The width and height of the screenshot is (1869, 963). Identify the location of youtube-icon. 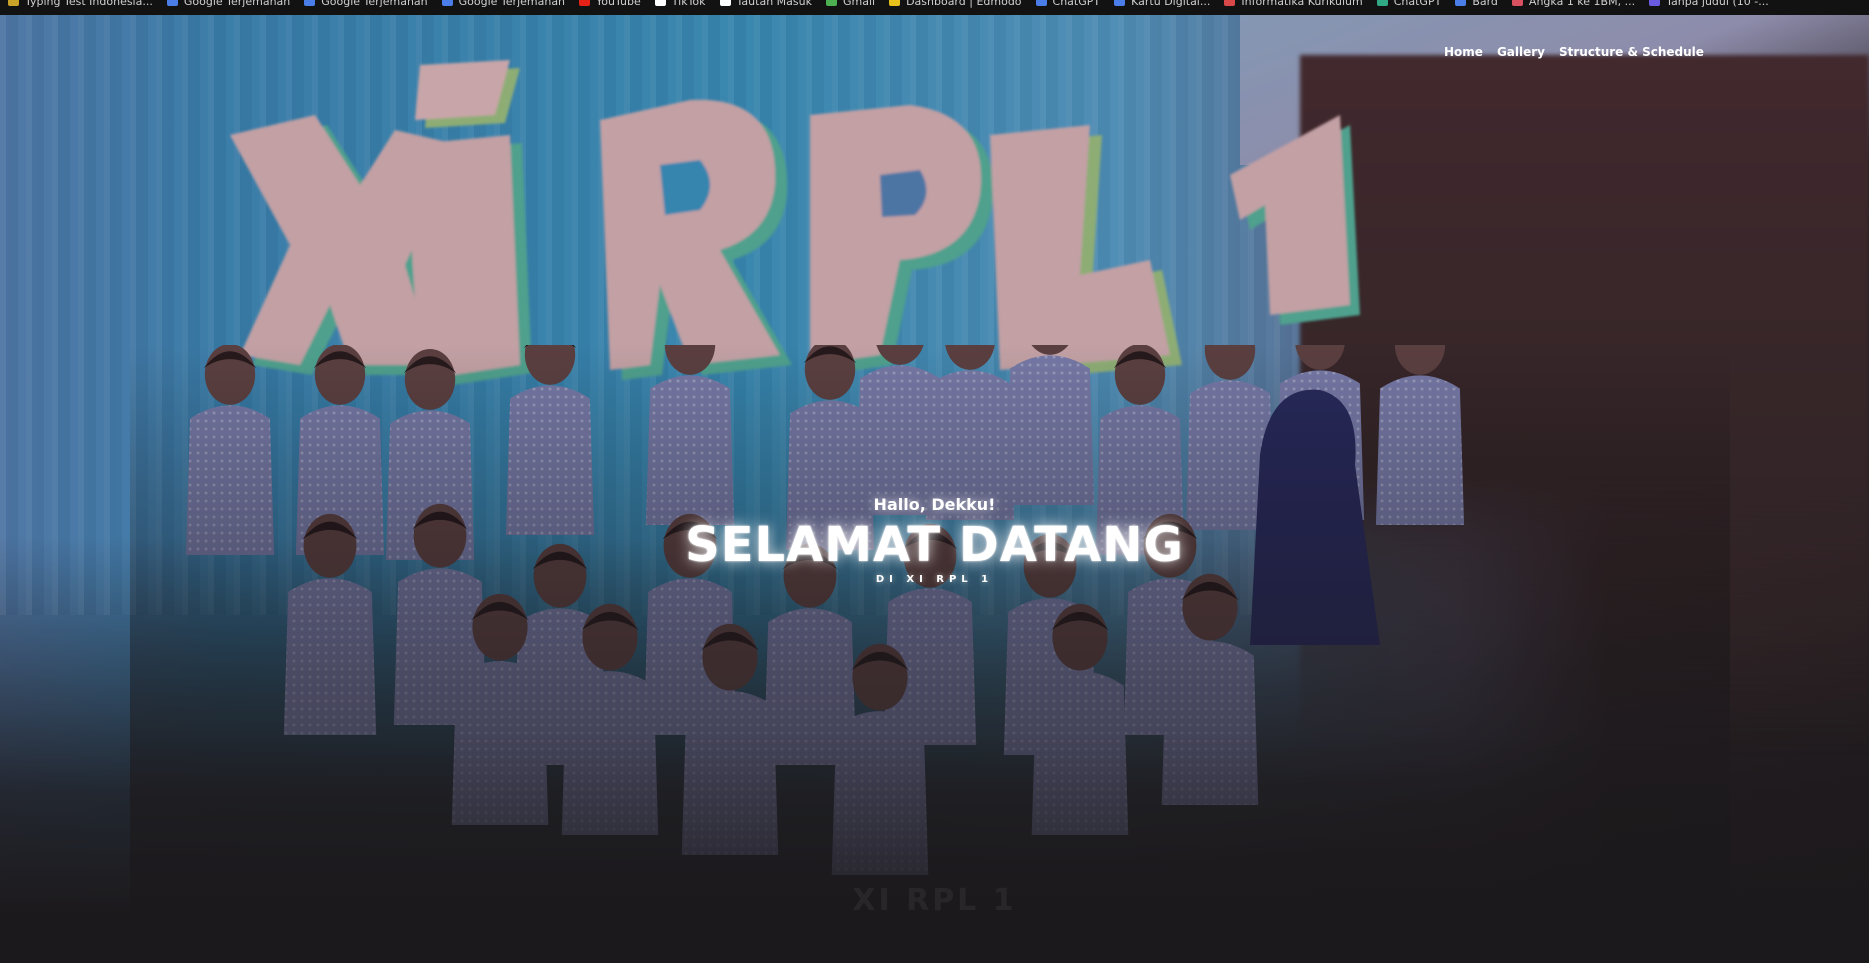
(585, 3).